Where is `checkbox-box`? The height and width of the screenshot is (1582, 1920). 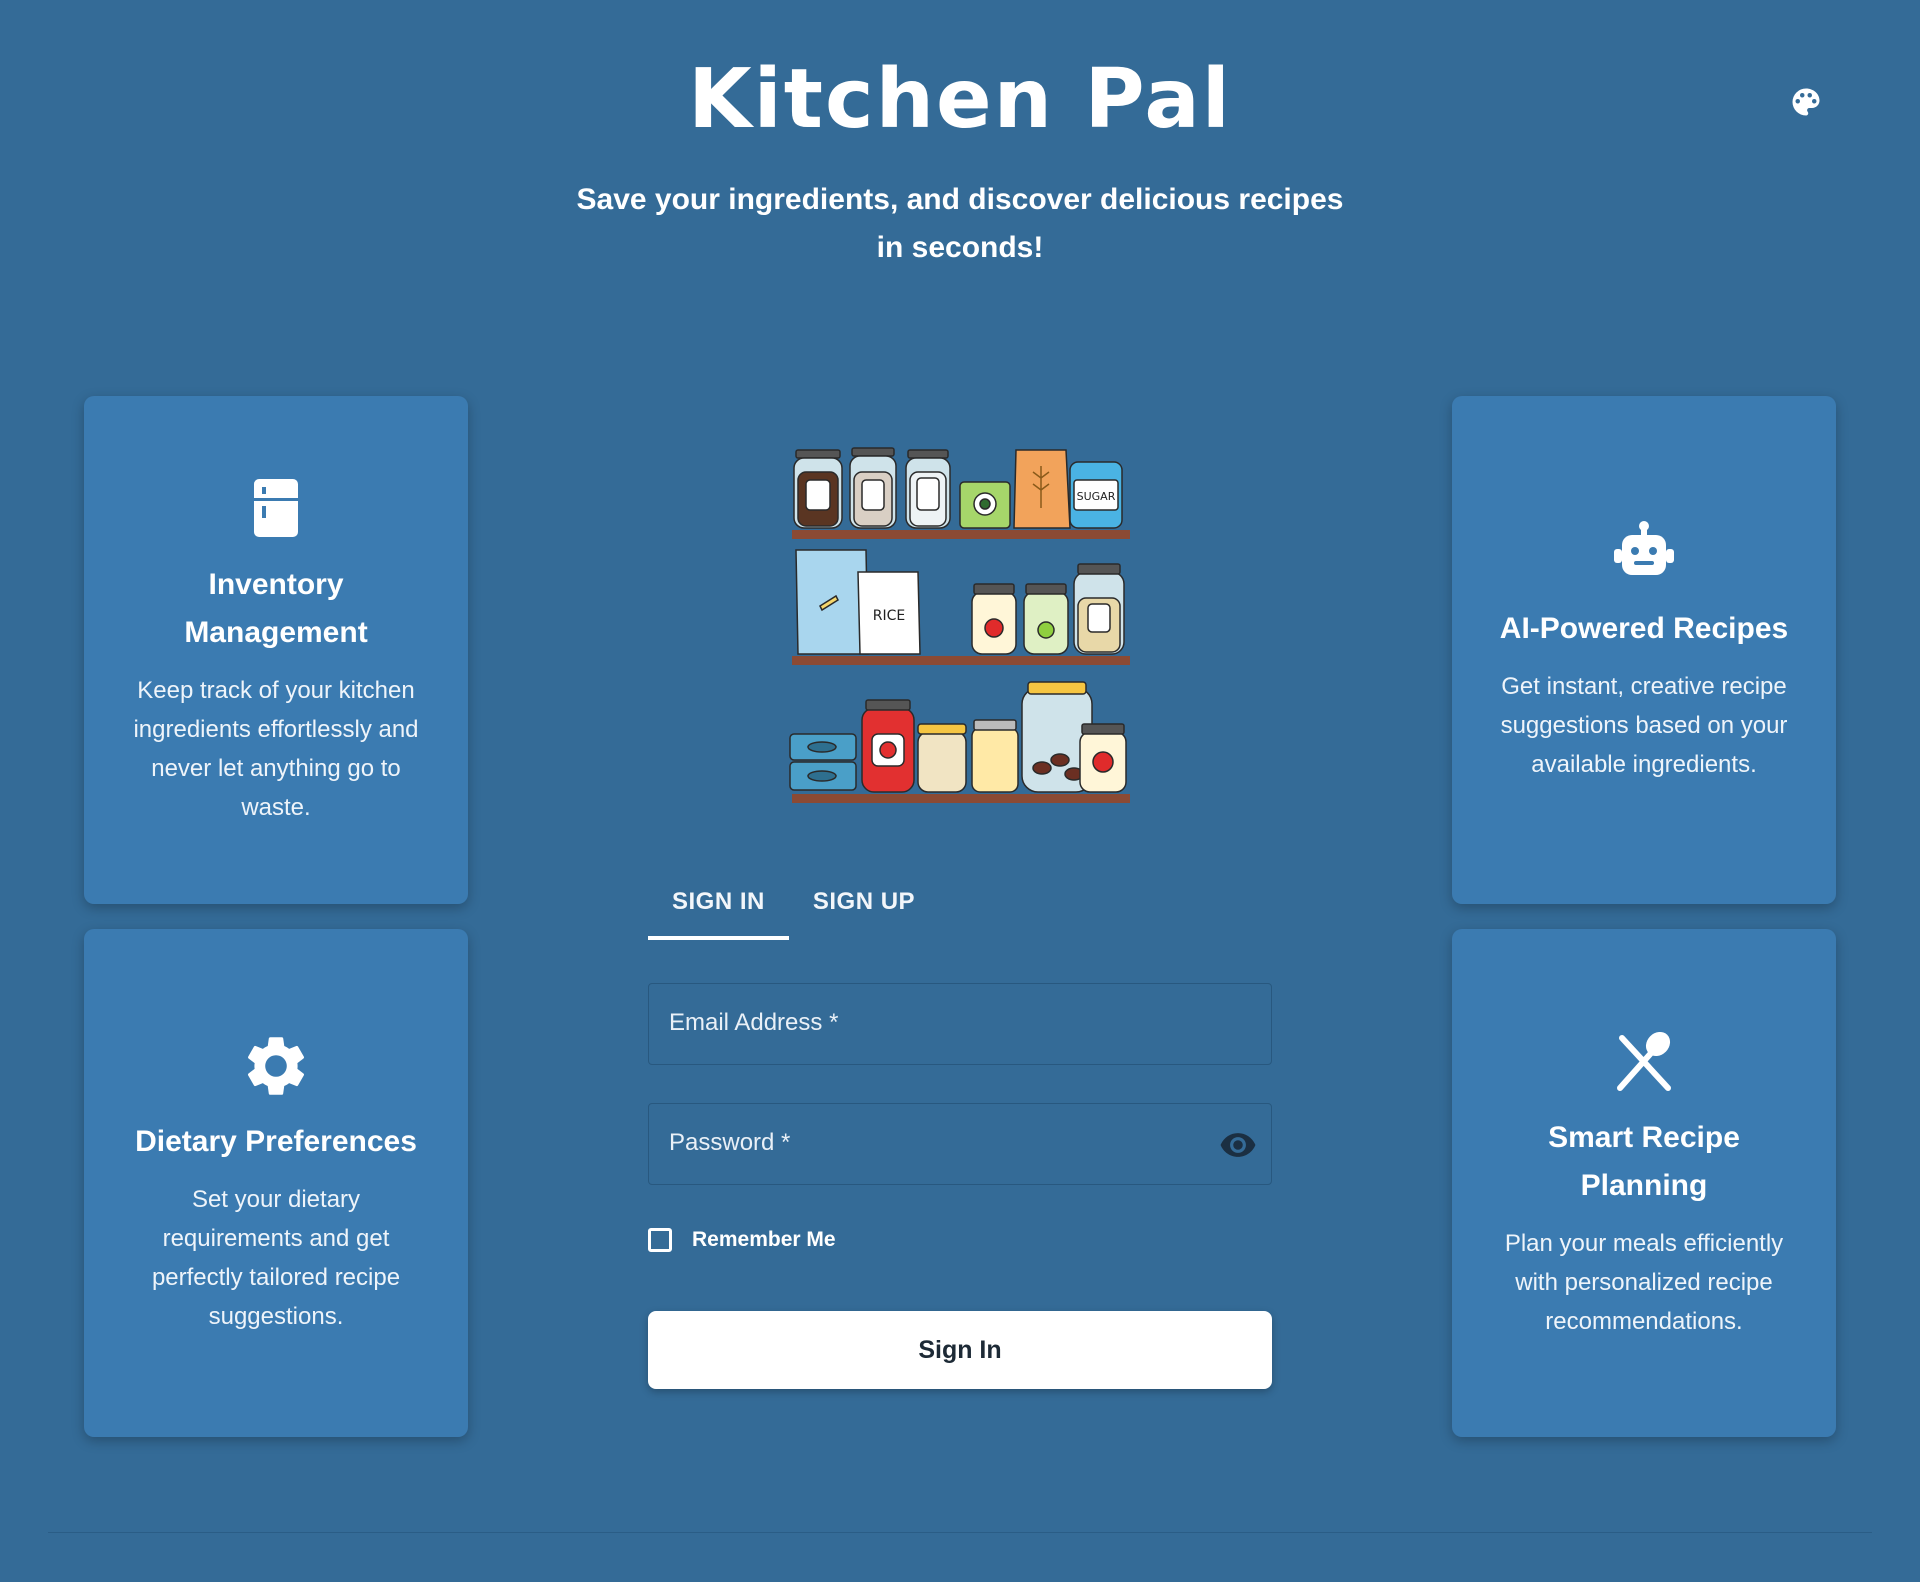 checkbox-box is located at coordinates (660, 1240).